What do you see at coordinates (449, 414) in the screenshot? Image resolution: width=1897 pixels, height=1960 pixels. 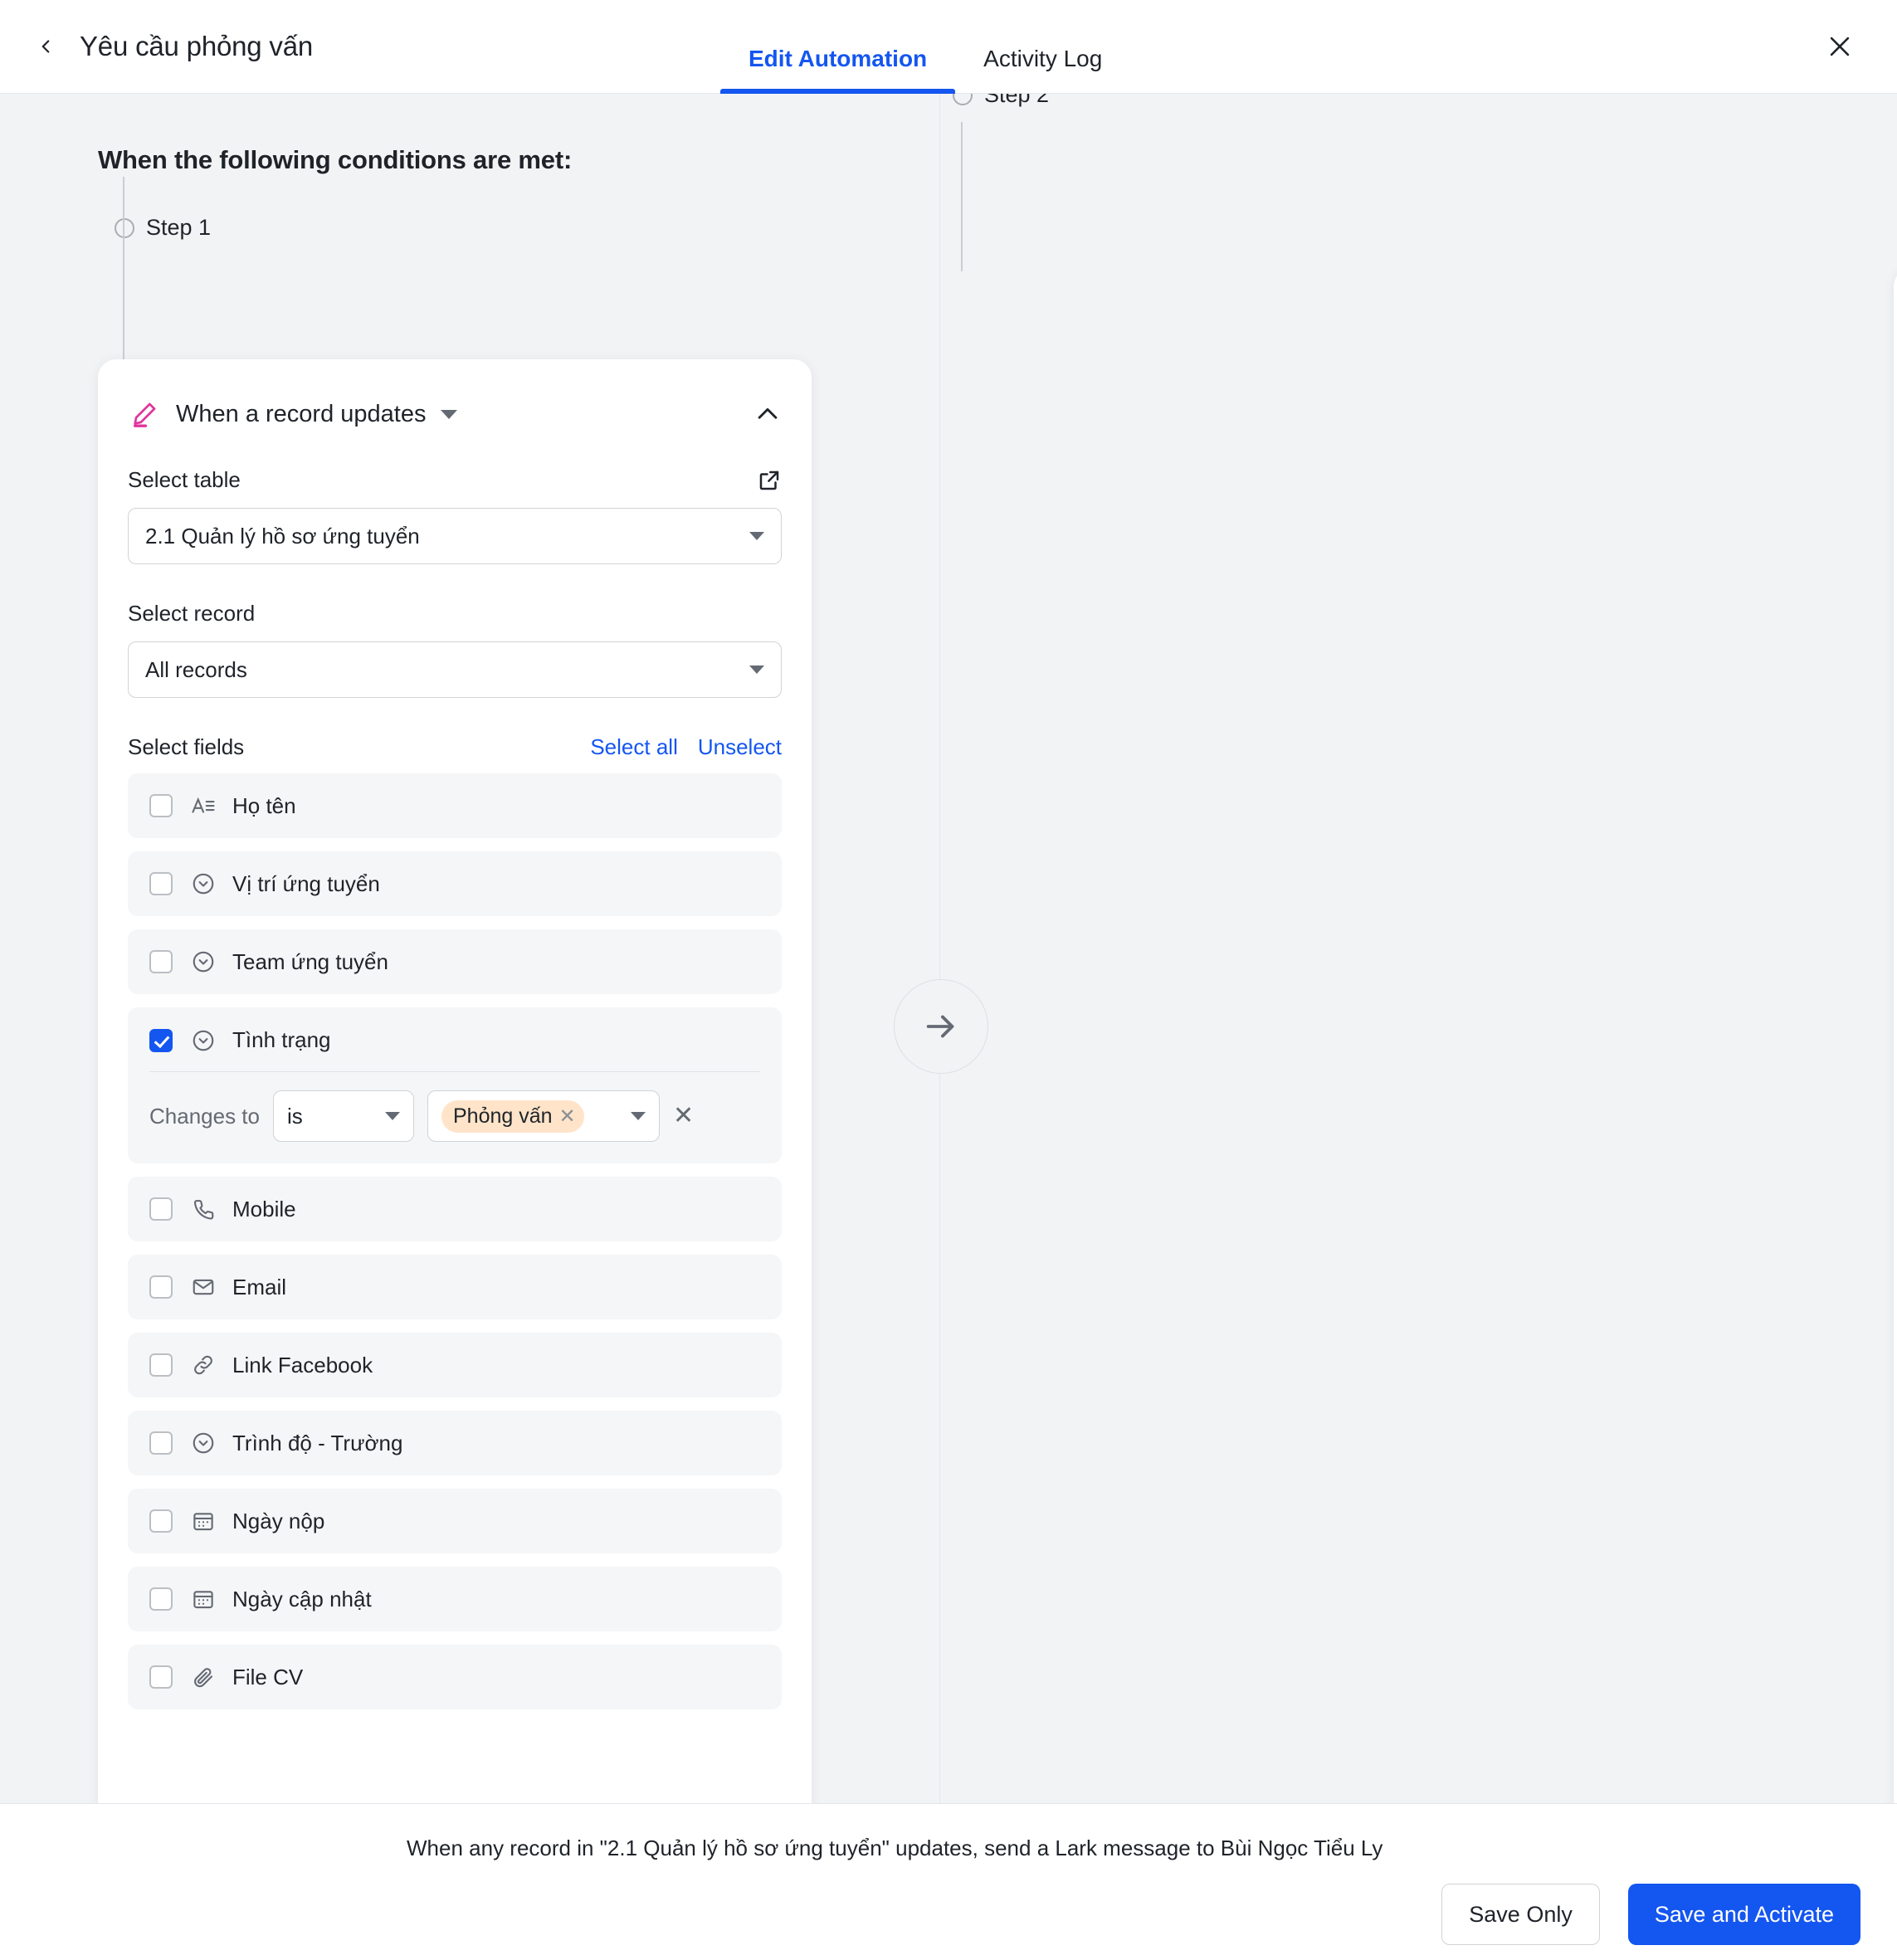 I see `trigger-dropdown-caret-down-icon` at bounding box center [449, 414].